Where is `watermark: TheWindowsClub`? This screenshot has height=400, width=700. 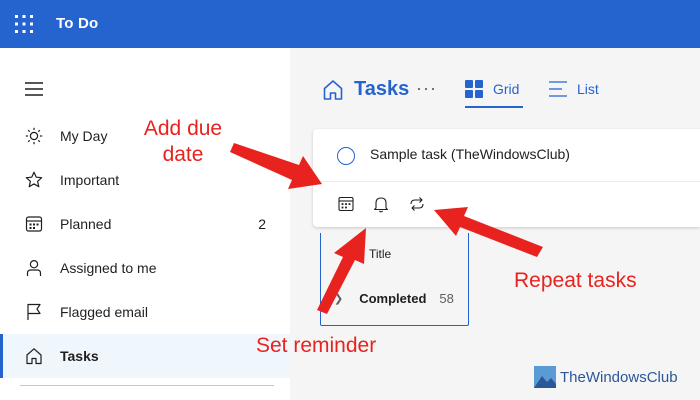
watermark: TheWindowsClub is located at coordinates (606, 377).